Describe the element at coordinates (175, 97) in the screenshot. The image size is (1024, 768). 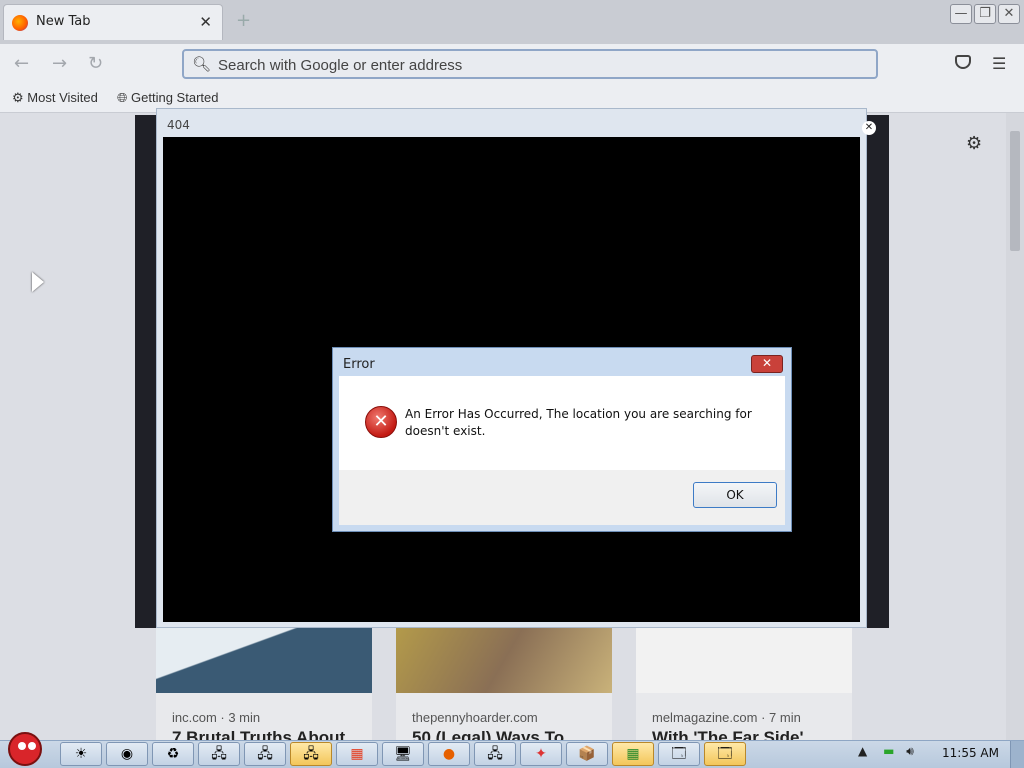
I see `bookmark-label: Getting Started` at that location.